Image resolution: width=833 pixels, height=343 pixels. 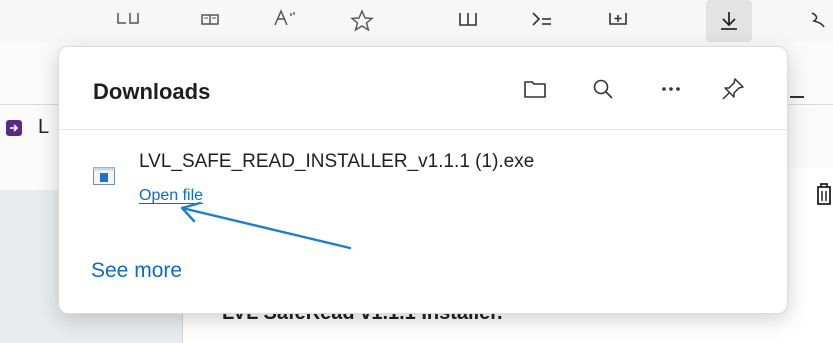 I want to click on more-options-icon, so click(x=671, y=89).